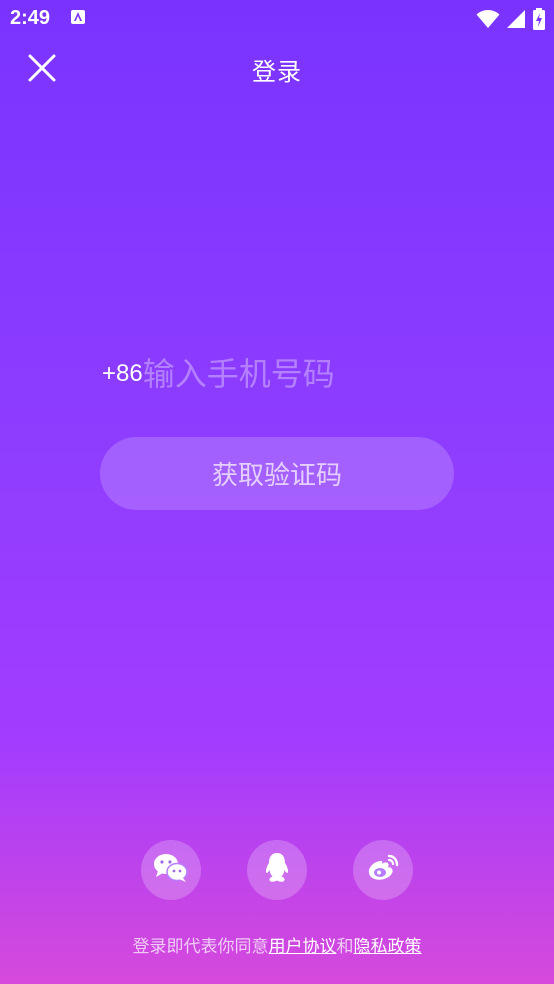 The width and height of the screenshot is (554, 984). Describe the element at coordinates (78, 17) in the screenshot. I see `app-notification-icon` at that location.